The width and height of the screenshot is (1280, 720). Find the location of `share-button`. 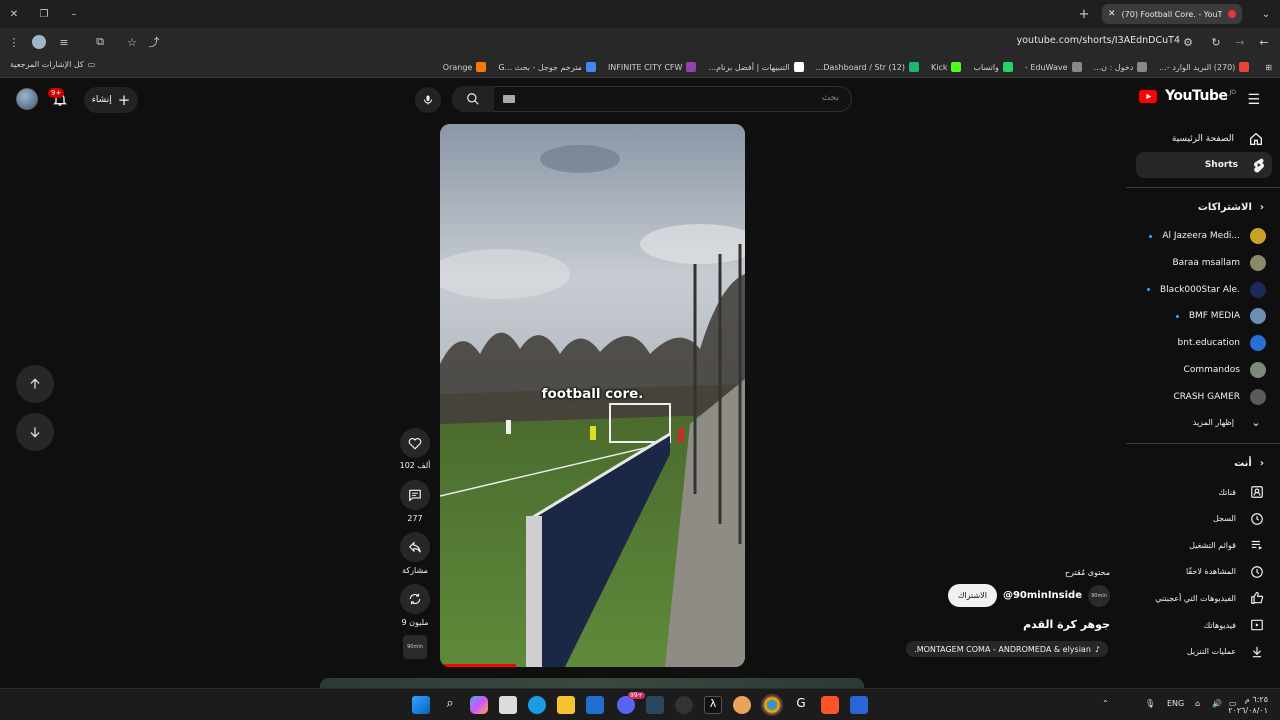

share-button is located at coordinates (415, 547).